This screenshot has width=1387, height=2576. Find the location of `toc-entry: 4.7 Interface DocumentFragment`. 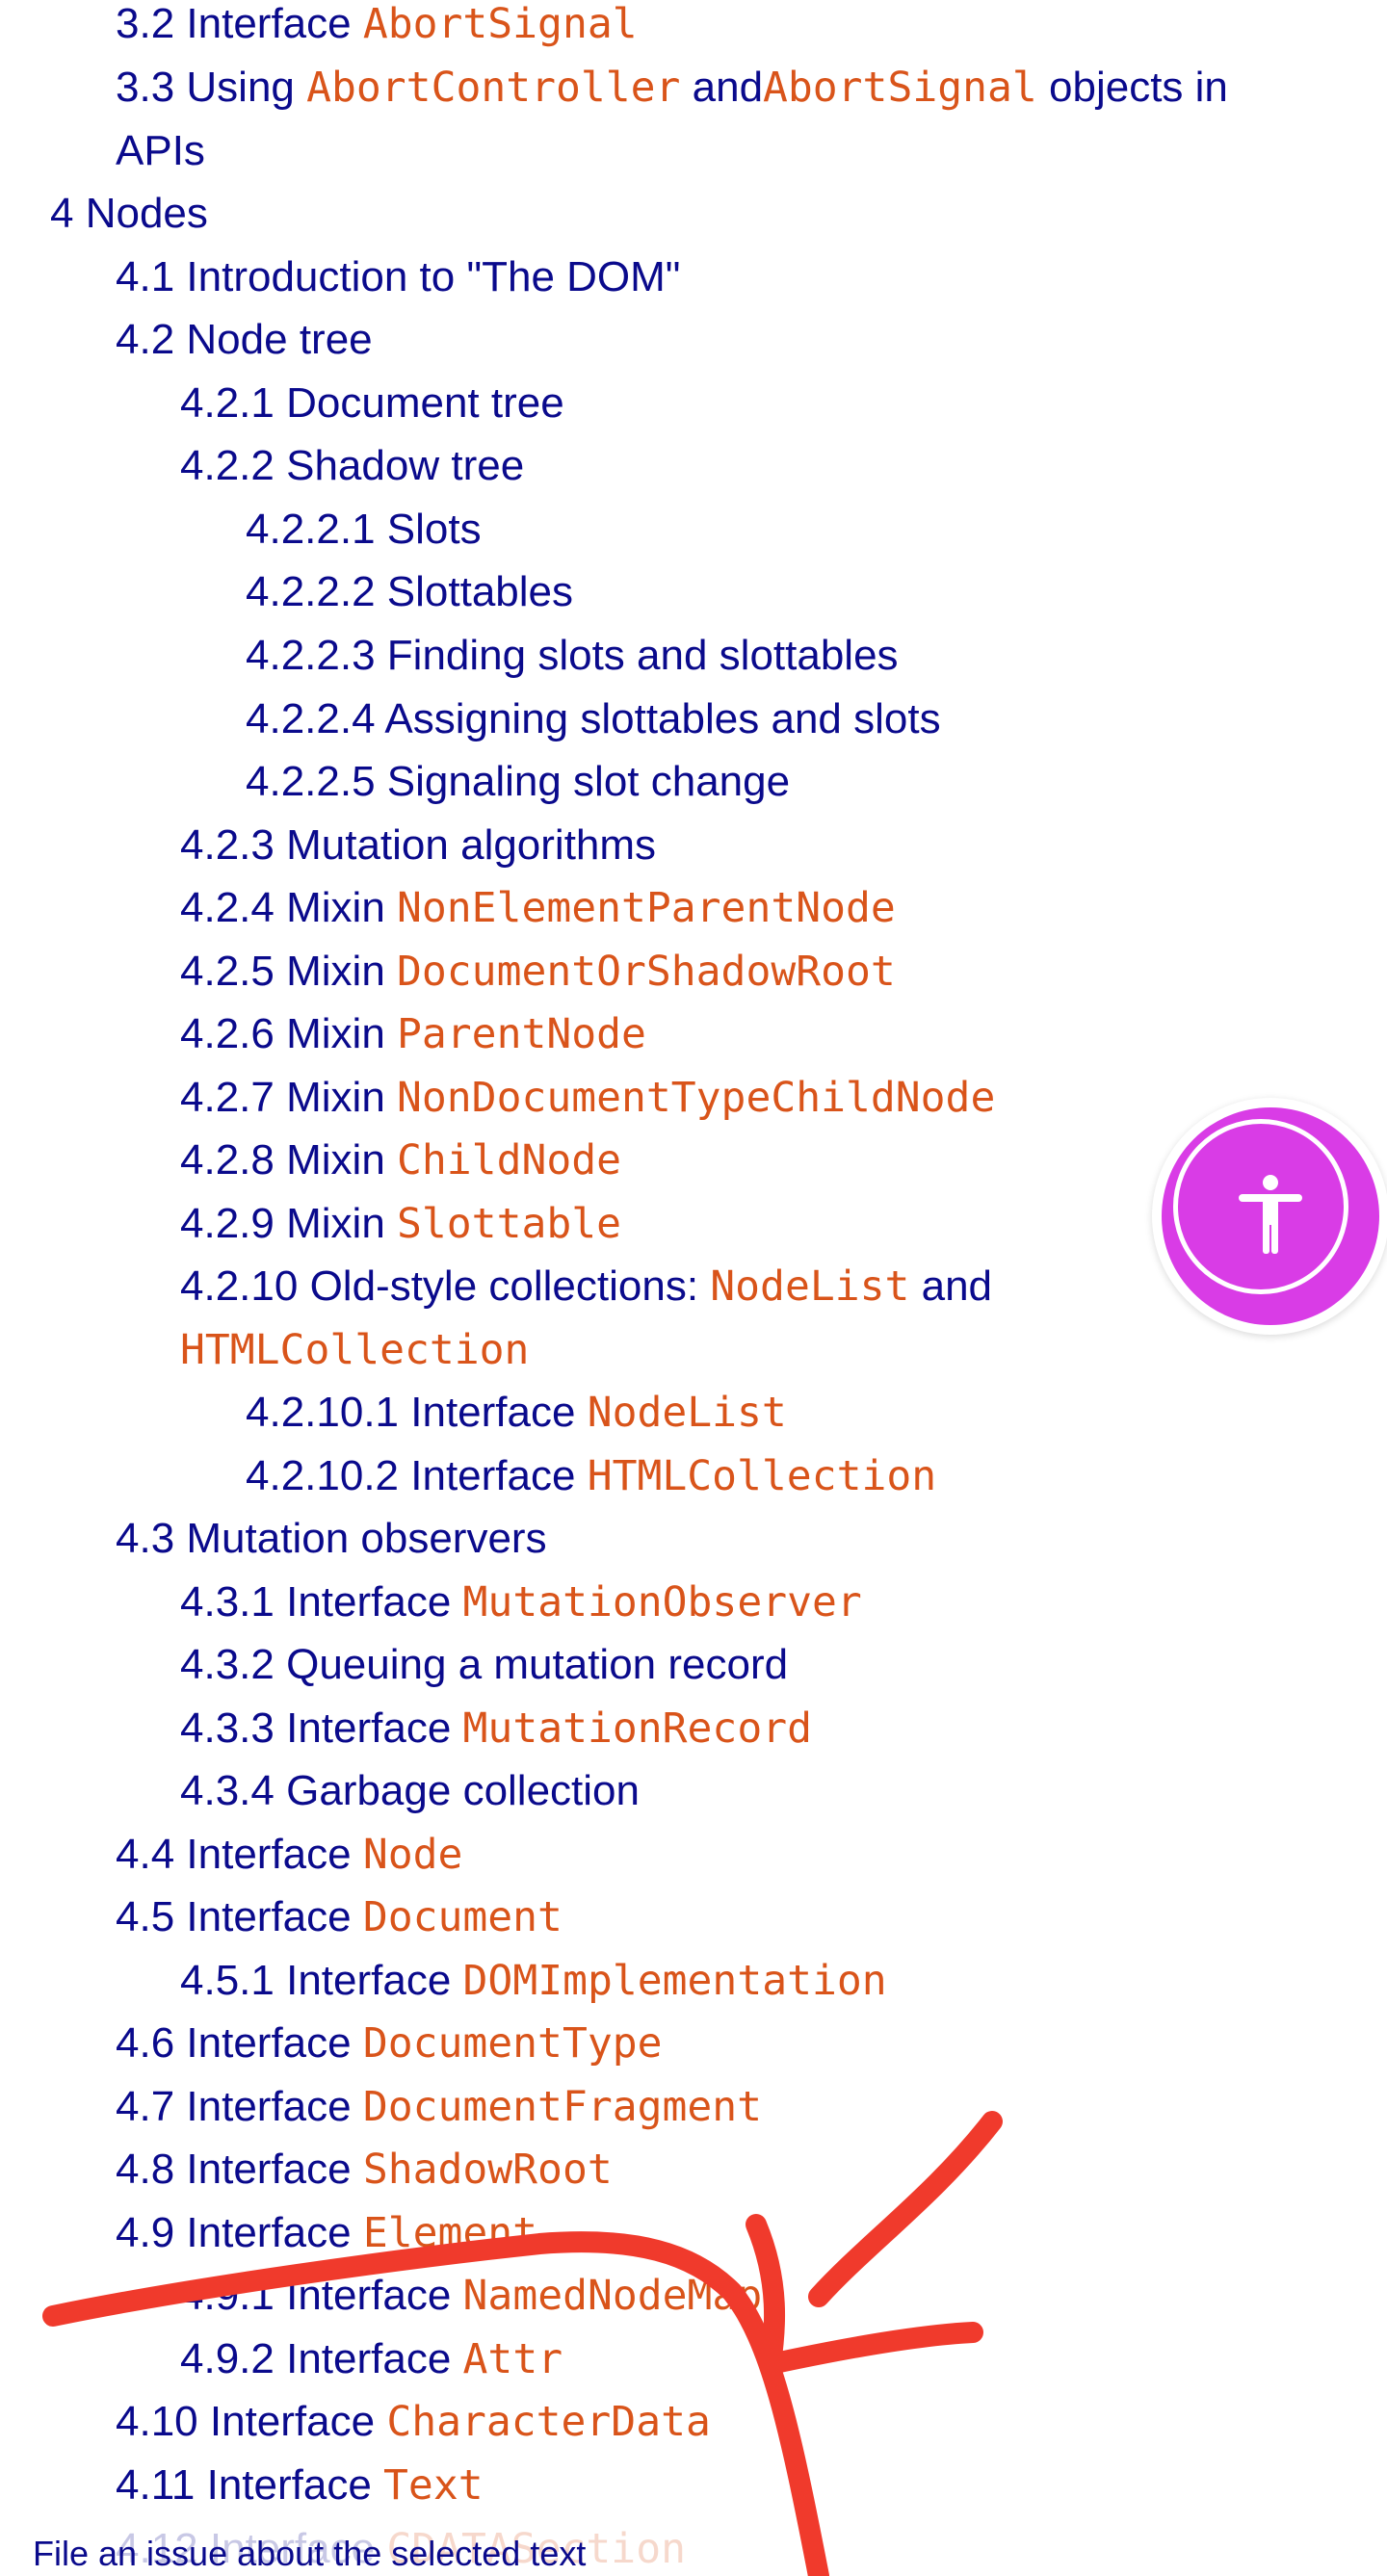

toc-entry: 4.7 Interface DocumentFragment is located at coordinates (439, 2107).